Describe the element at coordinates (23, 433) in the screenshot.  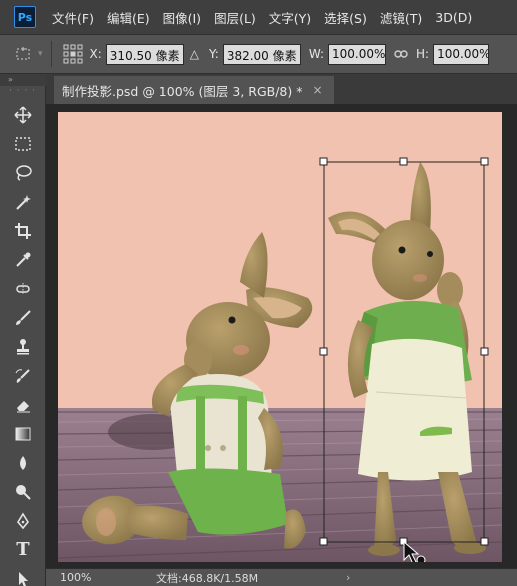
I see `gradient-icon` at that location.